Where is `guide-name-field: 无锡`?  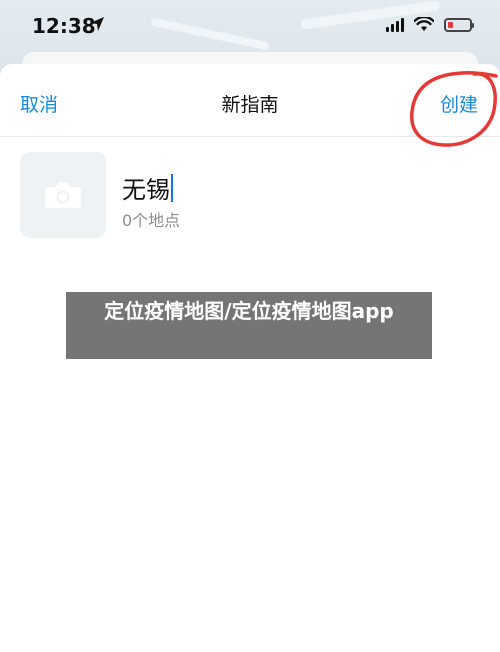 guide-name-field: 无锡 is located at coordinates (151, 187).